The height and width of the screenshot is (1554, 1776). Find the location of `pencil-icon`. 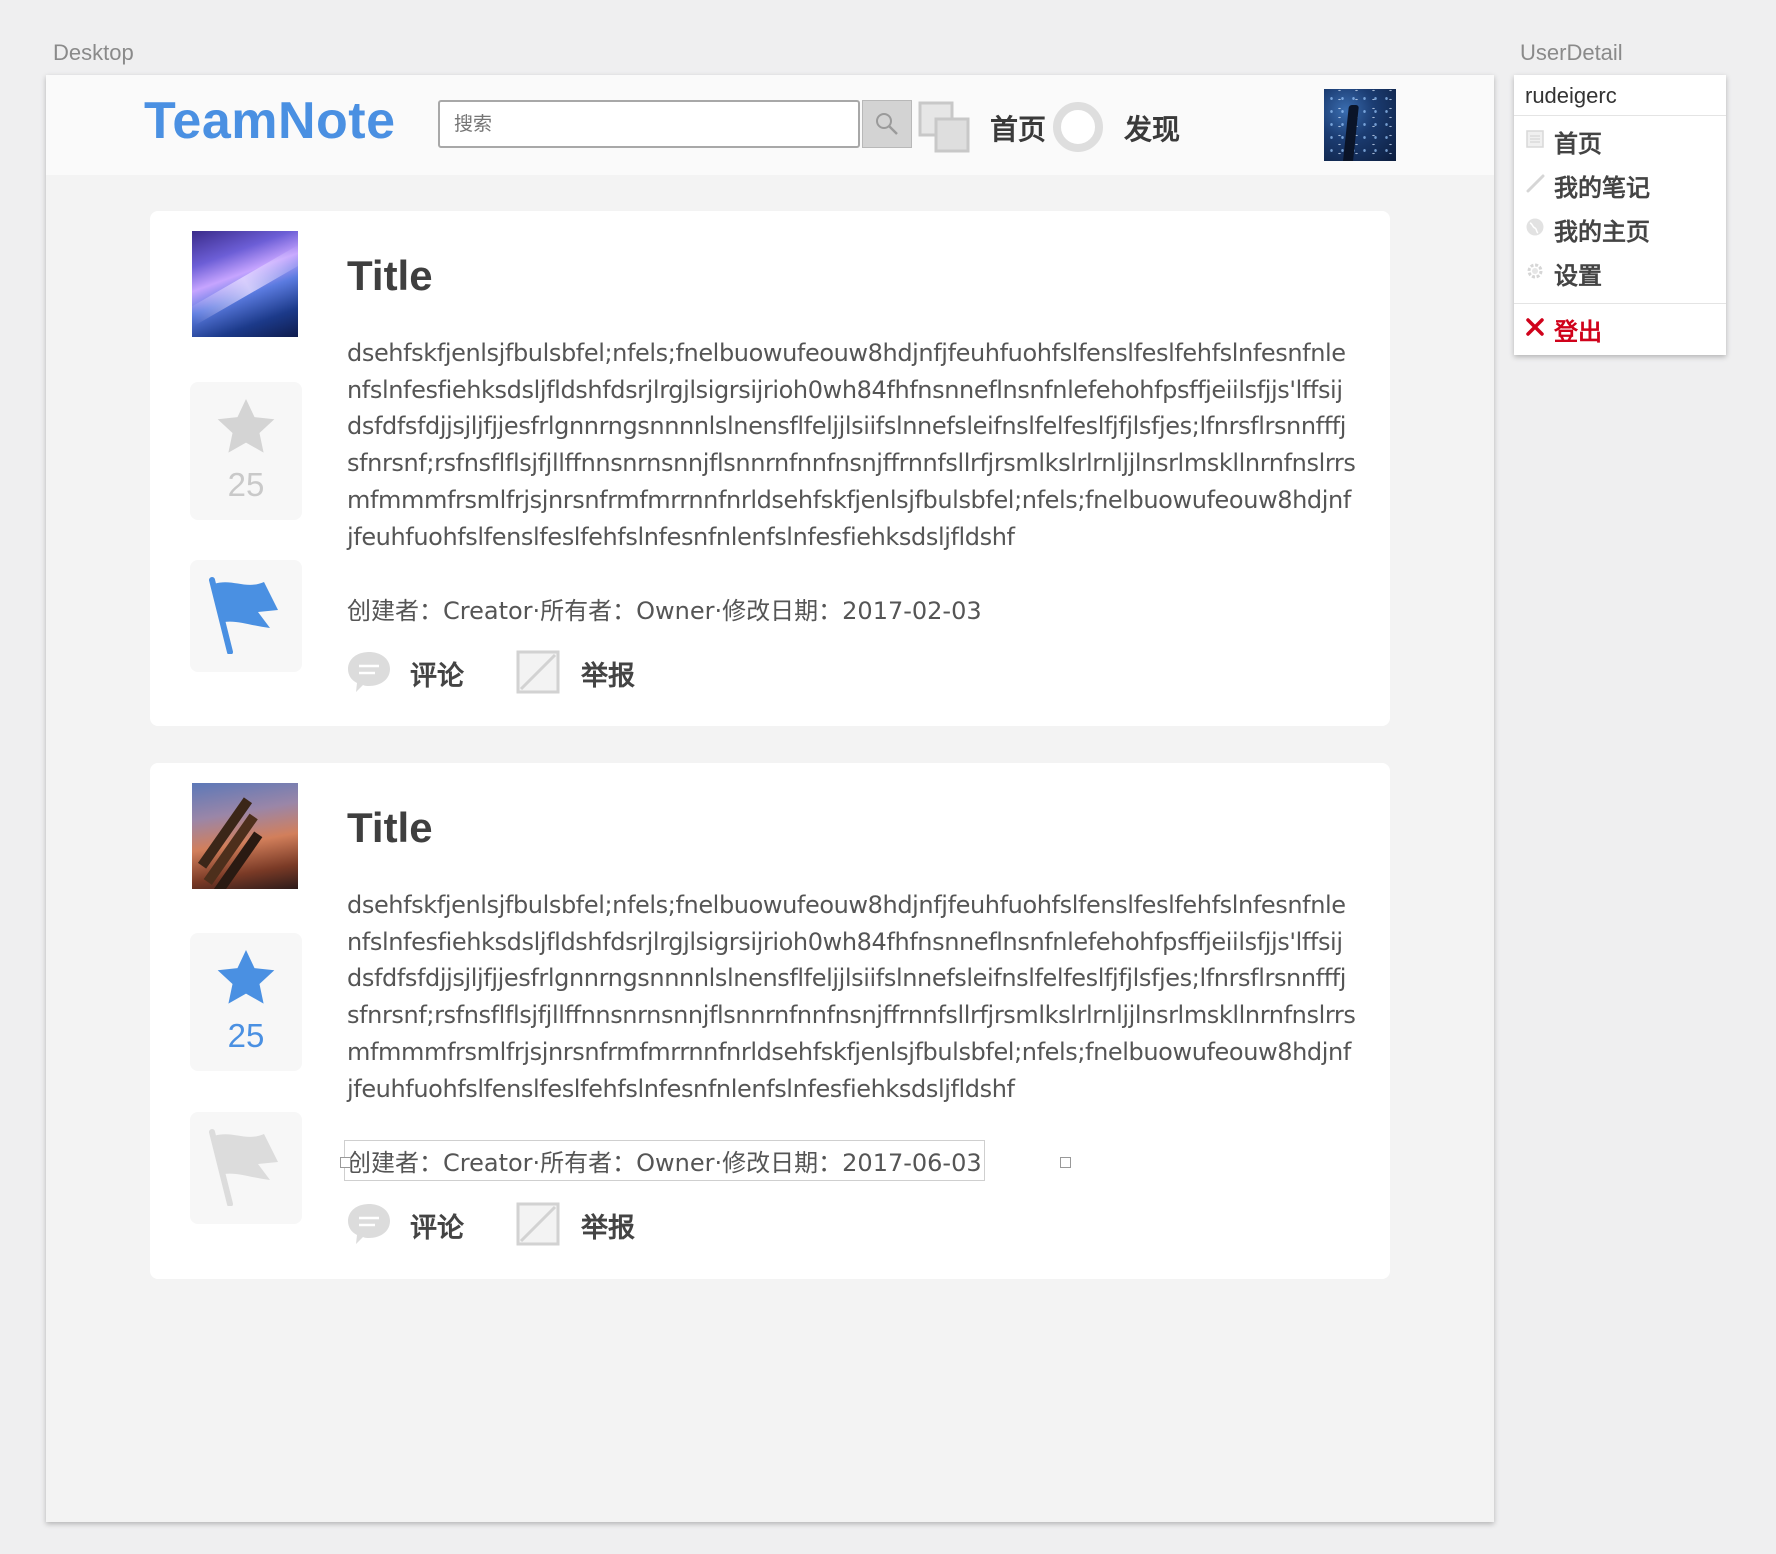

pencil-icon is located at coordinates (1535, 183).